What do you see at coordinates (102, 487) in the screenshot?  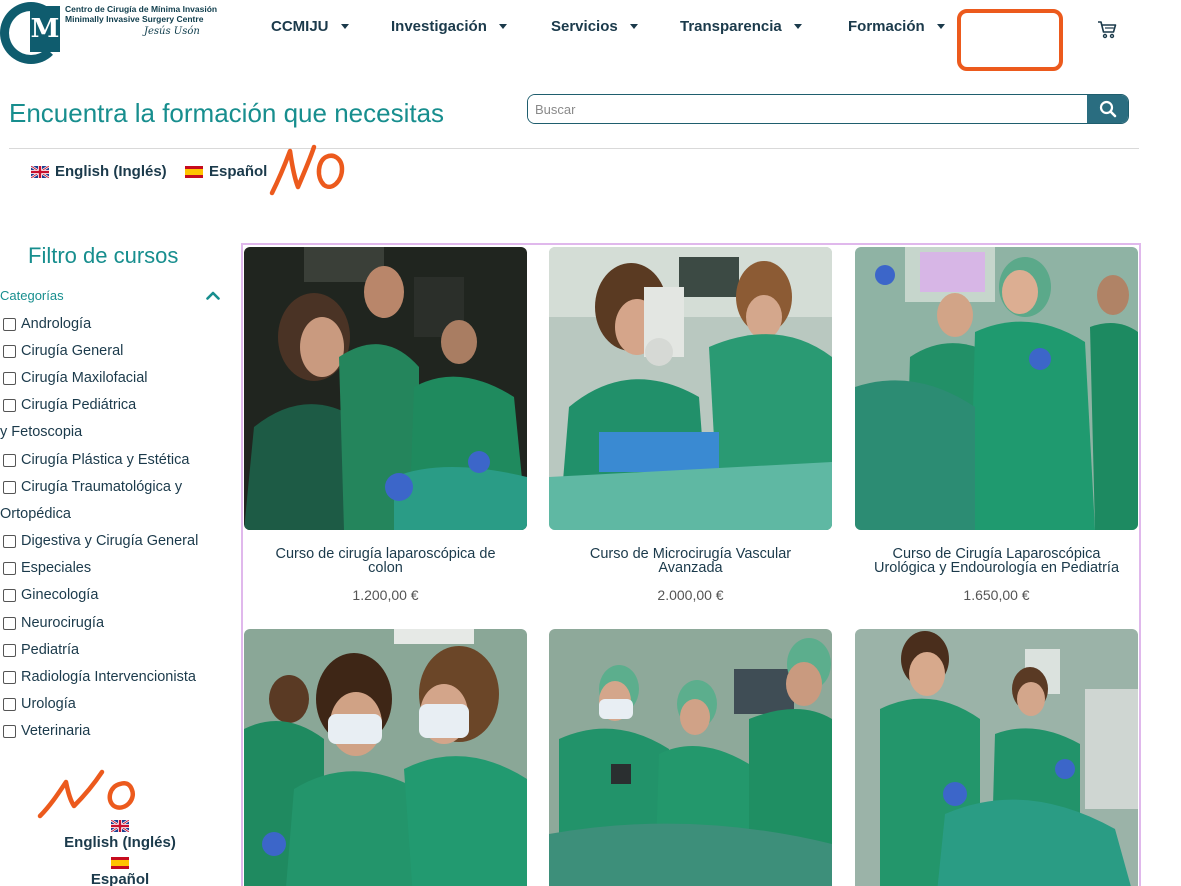 I see `category-label: Cirugía Traumatológica y` at bounding box center [102, 487].